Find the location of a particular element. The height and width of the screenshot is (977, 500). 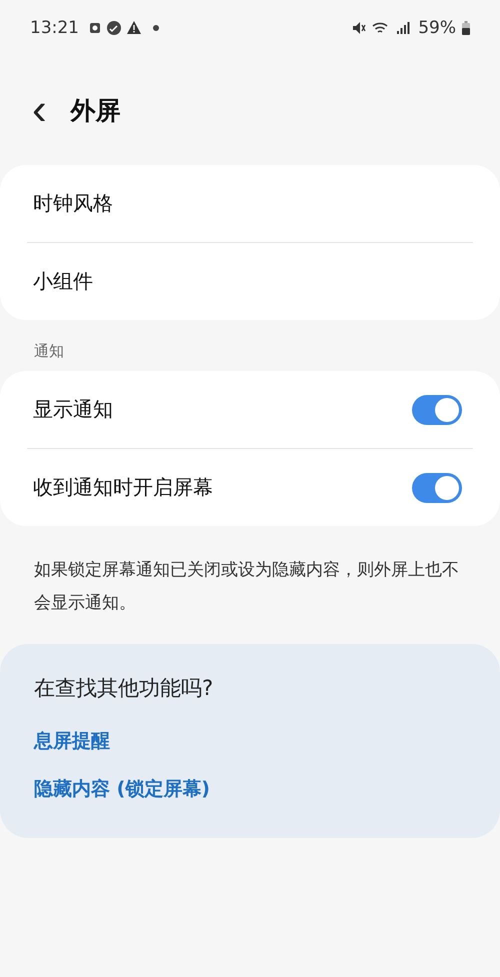

back-button: ‹ is located at coordinates (39, 110).